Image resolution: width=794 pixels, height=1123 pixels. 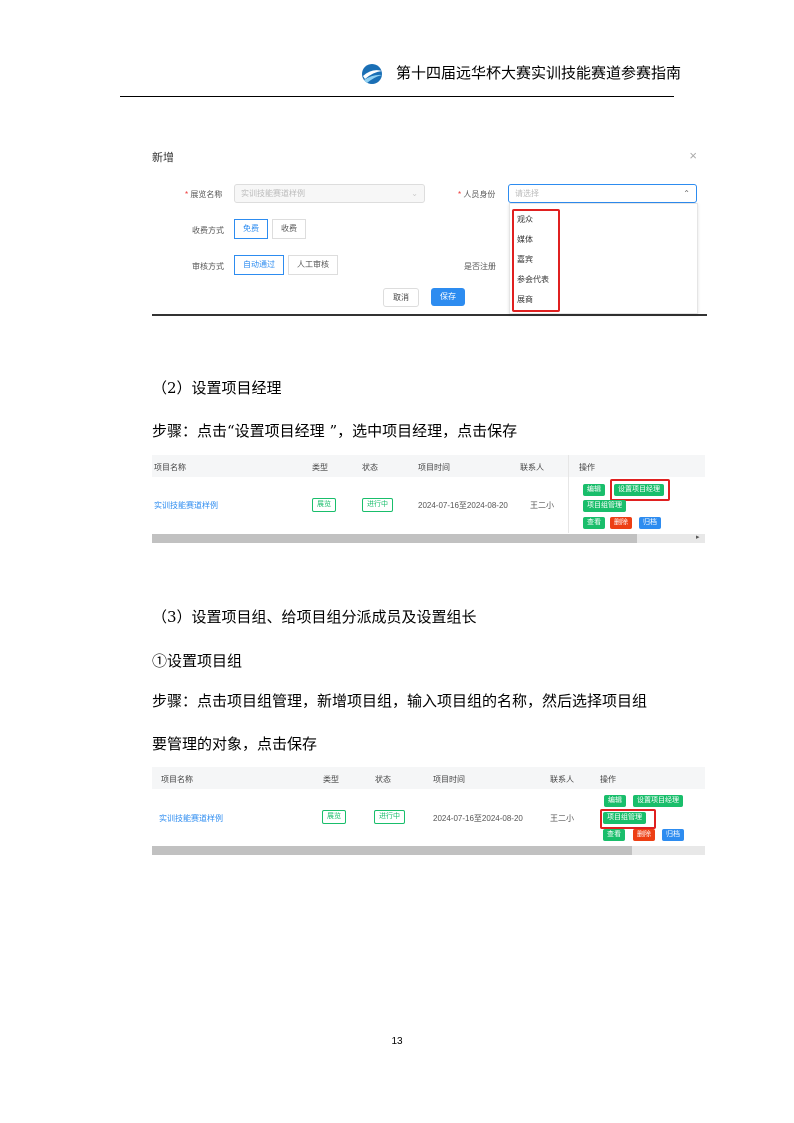 What do you see at coordinates (477, 194) in the screenshot?
I see `identity-label: * 人员身份` at bounding box center [477, 194].